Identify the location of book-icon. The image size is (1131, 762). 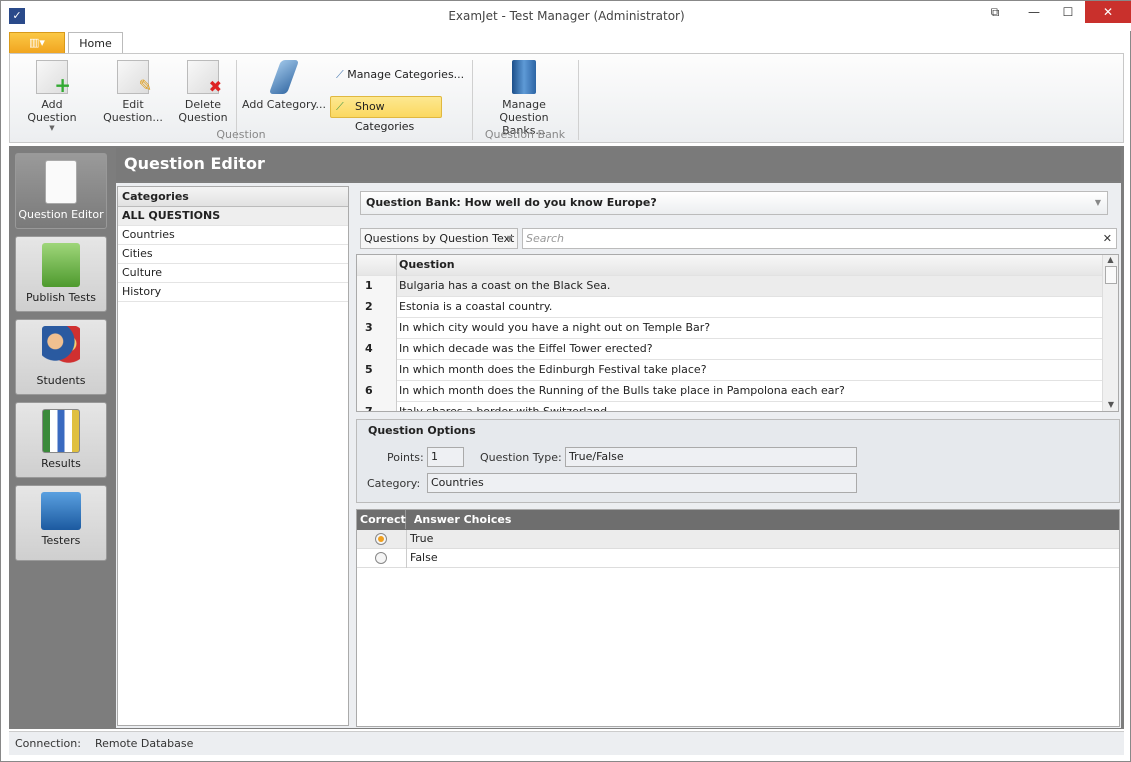
(524, 77).